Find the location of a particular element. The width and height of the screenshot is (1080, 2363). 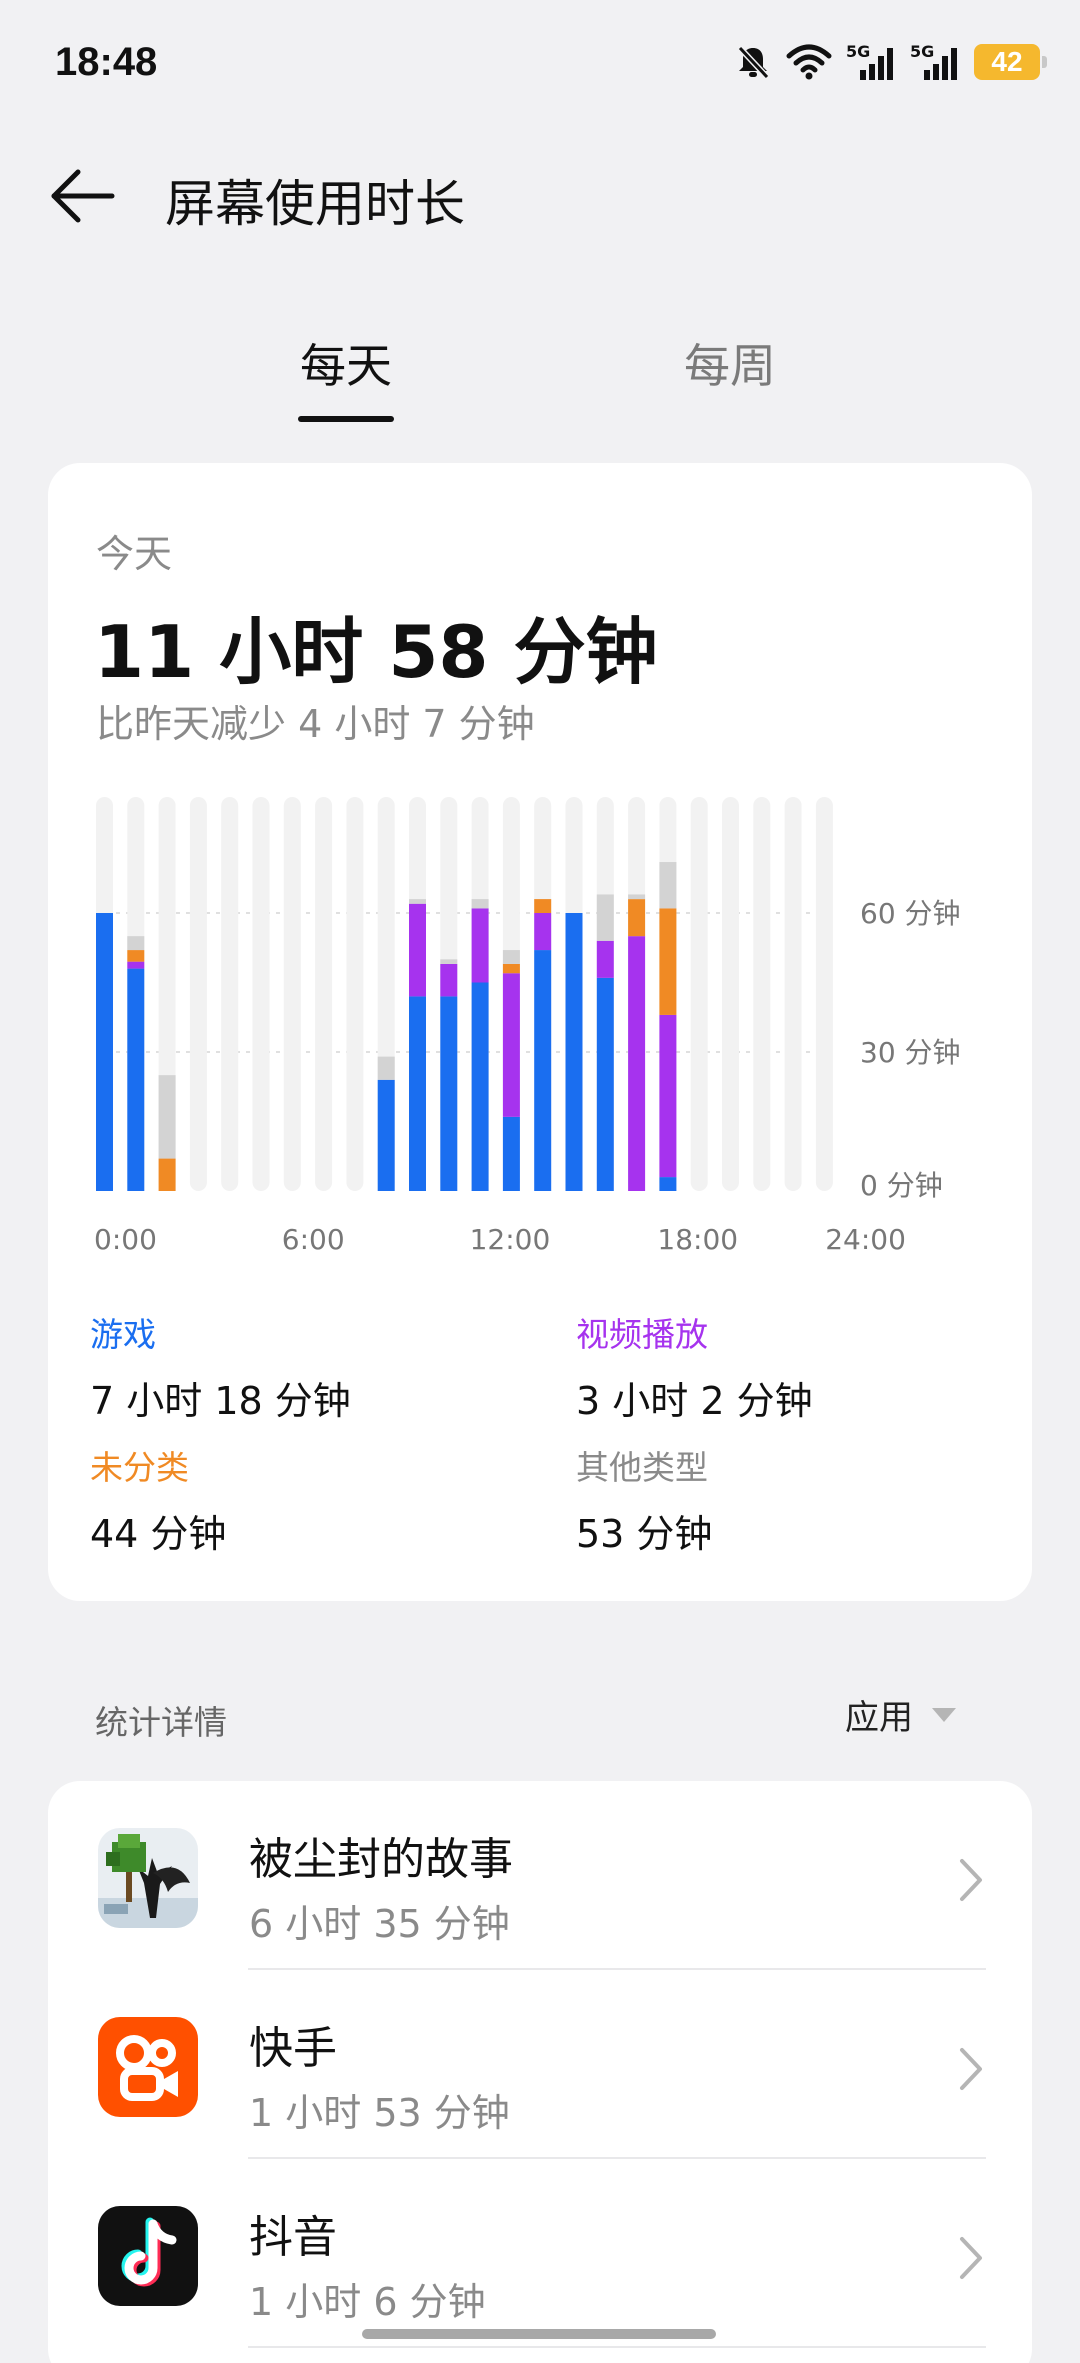

app-time: 1 小时 53 分钟 is located at coordinates (379, 2113).